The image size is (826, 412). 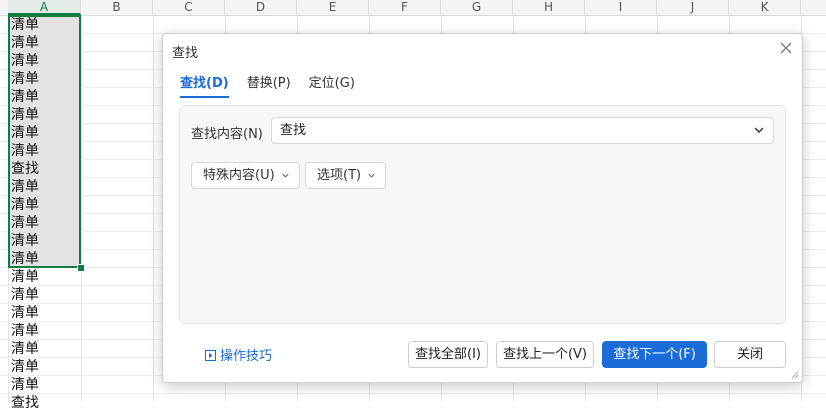 I want to click on find-all-button: 查找全部(I), so click(x=448, y=354).